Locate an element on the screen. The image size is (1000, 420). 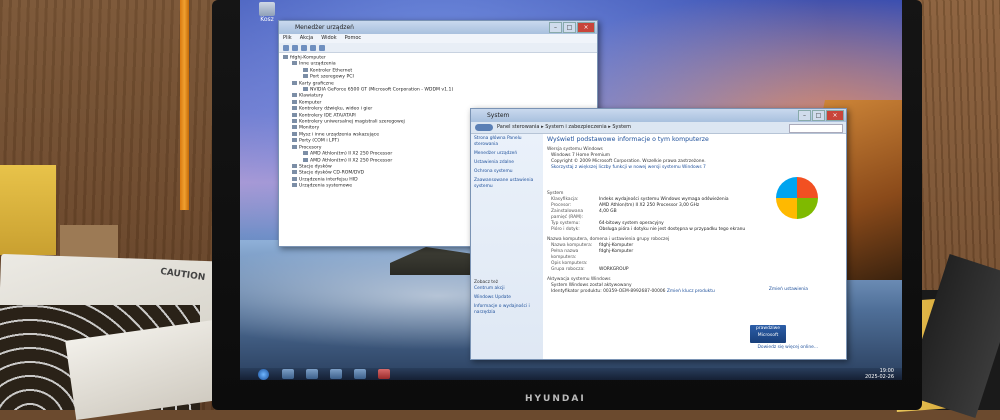
search-input is located at coordinates (816, 128).